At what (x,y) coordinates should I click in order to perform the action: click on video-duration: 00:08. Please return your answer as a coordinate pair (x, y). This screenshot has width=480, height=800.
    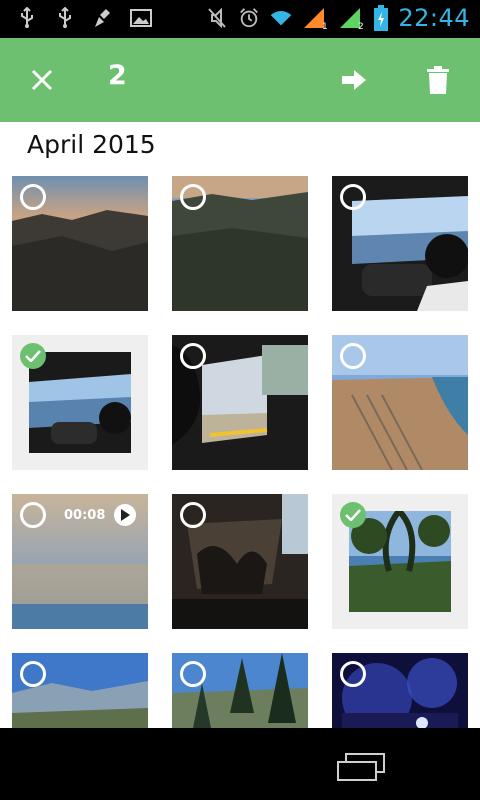
    Looking at the image, I should click on (85, 515).